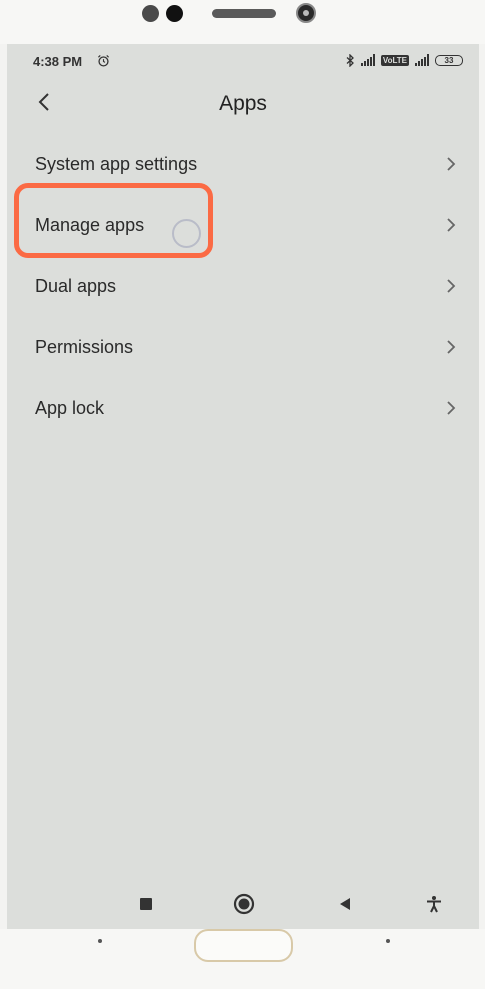 The height and width of the screenshot is (989, 485). What do you see at coordinates (394, 60) in the screenshot?
I see `volte-badge: VoLTE` at bounding box center [394, 60].